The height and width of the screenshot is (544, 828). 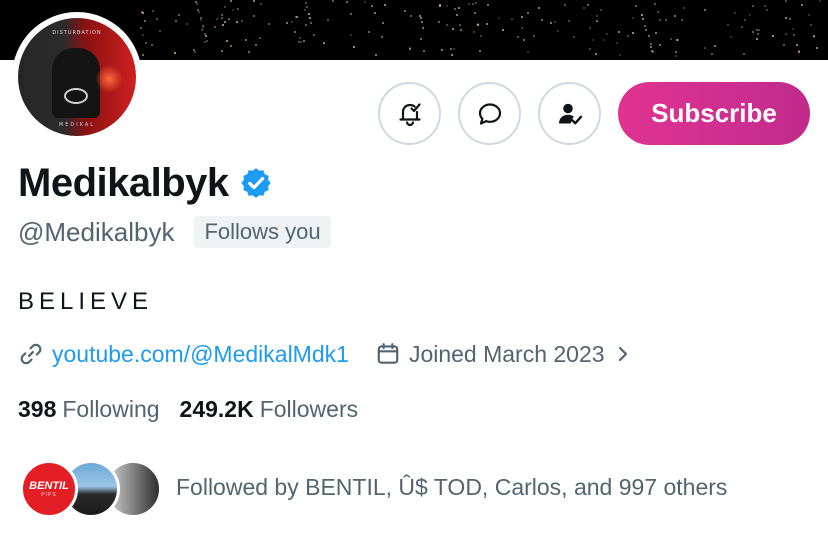 I want to click on message-button, so click(x=489, y=113).